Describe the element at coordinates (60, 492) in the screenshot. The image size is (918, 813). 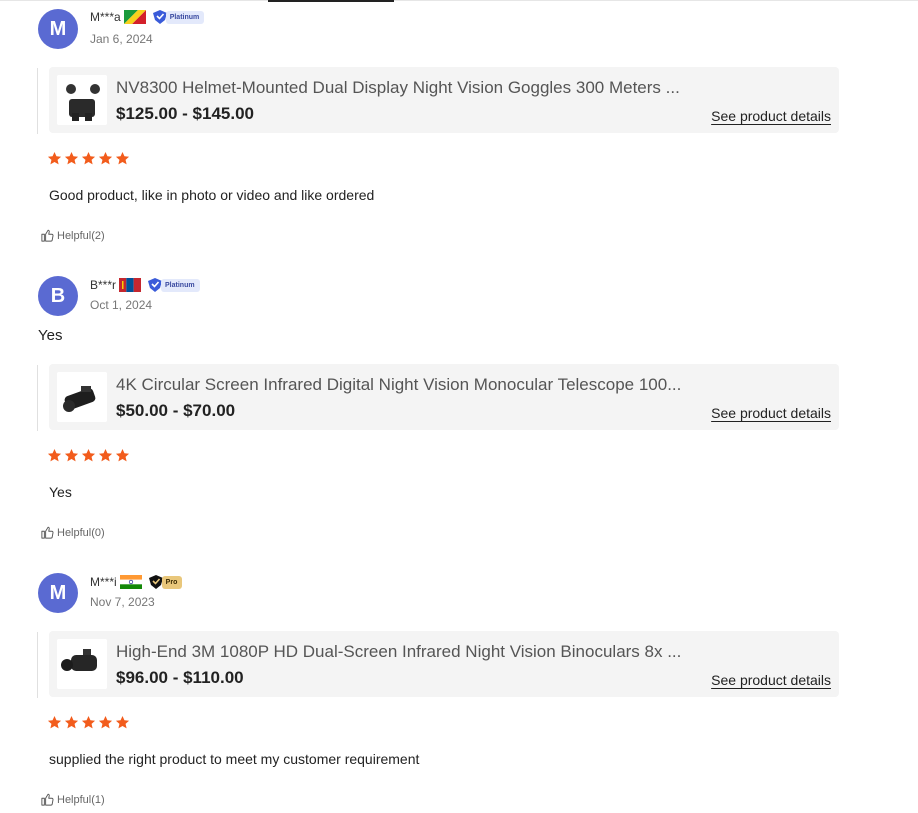
I see `review-comment: Yes` at that location.